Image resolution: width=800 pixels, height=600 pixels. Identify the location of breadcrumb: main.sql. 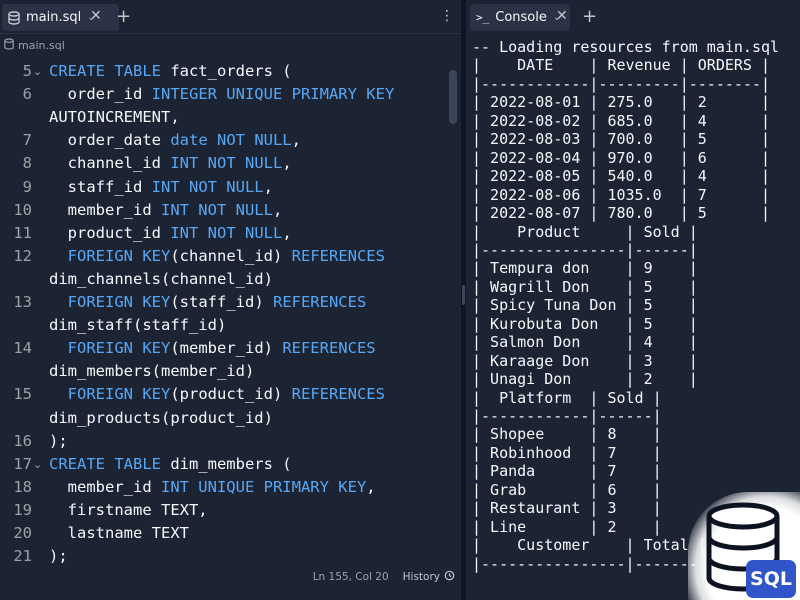
(230, 45).